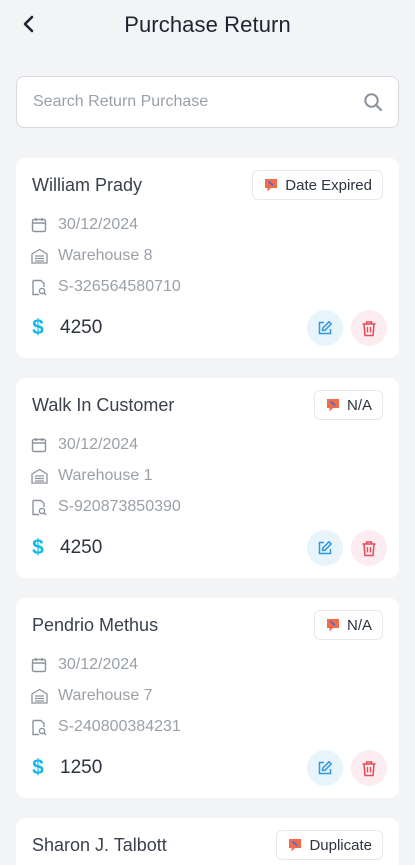 The height and width of the screenshot is (865, 415). Describe the element at coordinates (87, 185) in the screenshot. I see `customer-name: William Prady` at that location.